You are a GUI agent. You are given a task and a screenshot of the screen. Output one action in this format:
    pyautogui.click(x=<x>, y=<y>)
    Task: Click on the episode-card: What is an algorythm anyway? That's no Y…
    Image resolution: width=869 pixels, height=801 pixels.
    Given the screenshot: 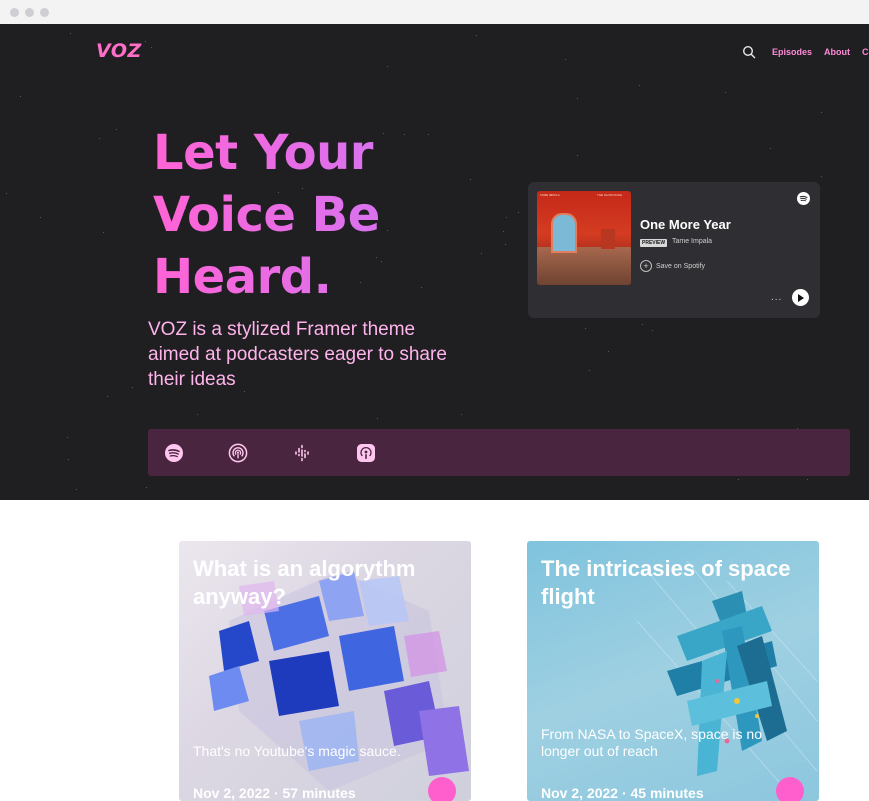 What is the action you would take?
    pyautogui.click(x=325, y=671)
    